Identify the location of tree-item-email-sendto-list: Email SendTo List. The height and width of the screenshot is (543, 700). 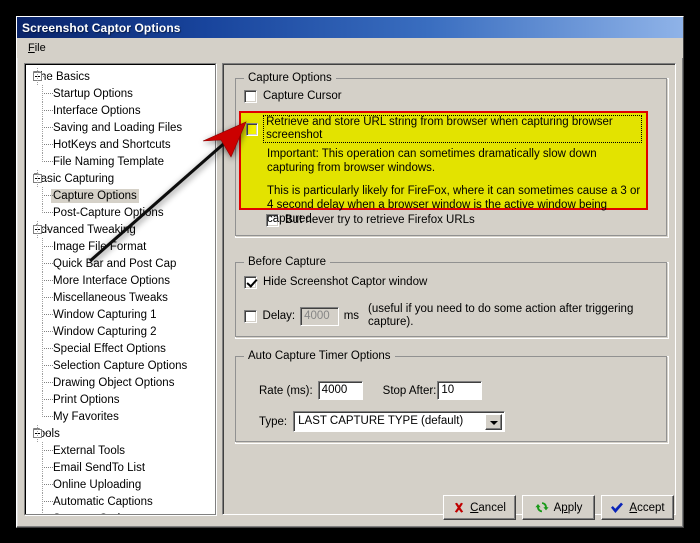
(122, 467).